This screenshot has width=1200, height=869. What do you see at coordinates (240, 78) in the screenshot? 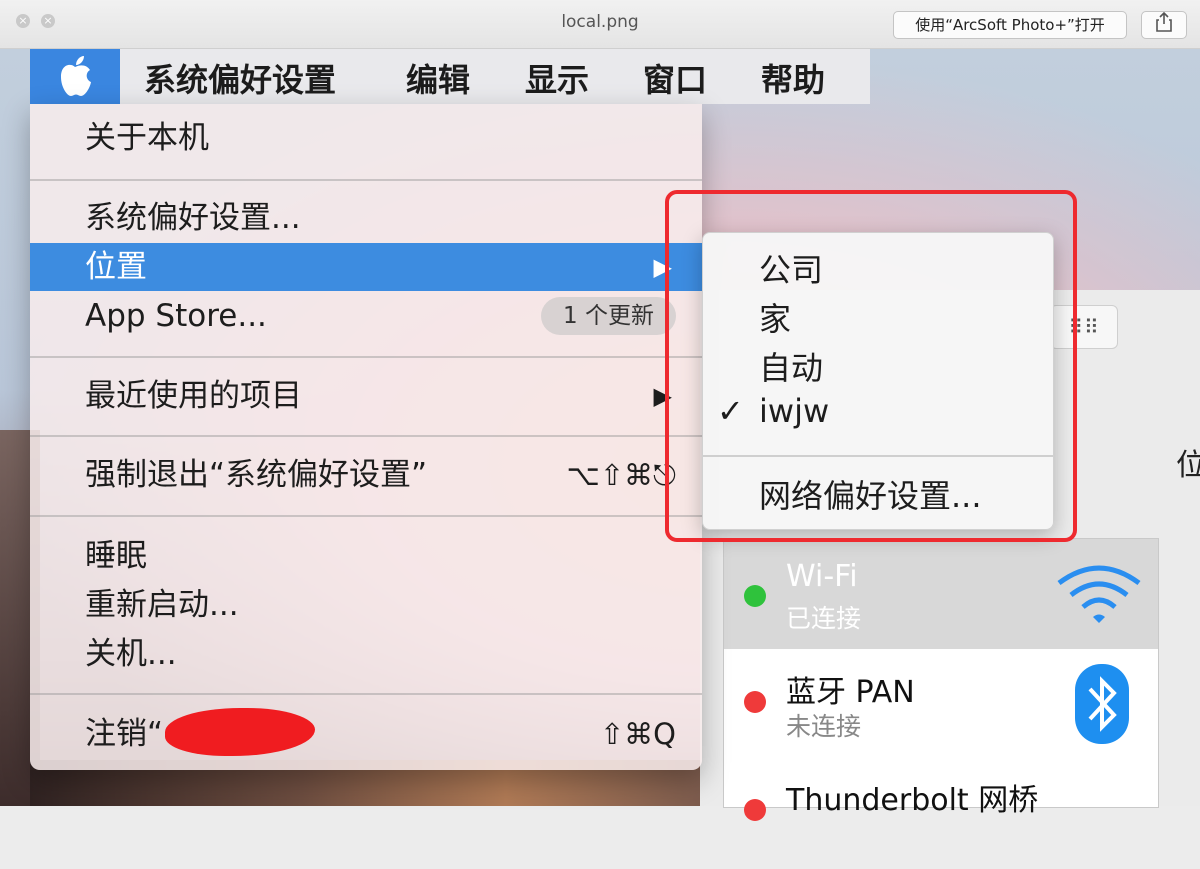
I see `menubar-system-prefs: 系统偏好设置` at bounding box center [240, 78].